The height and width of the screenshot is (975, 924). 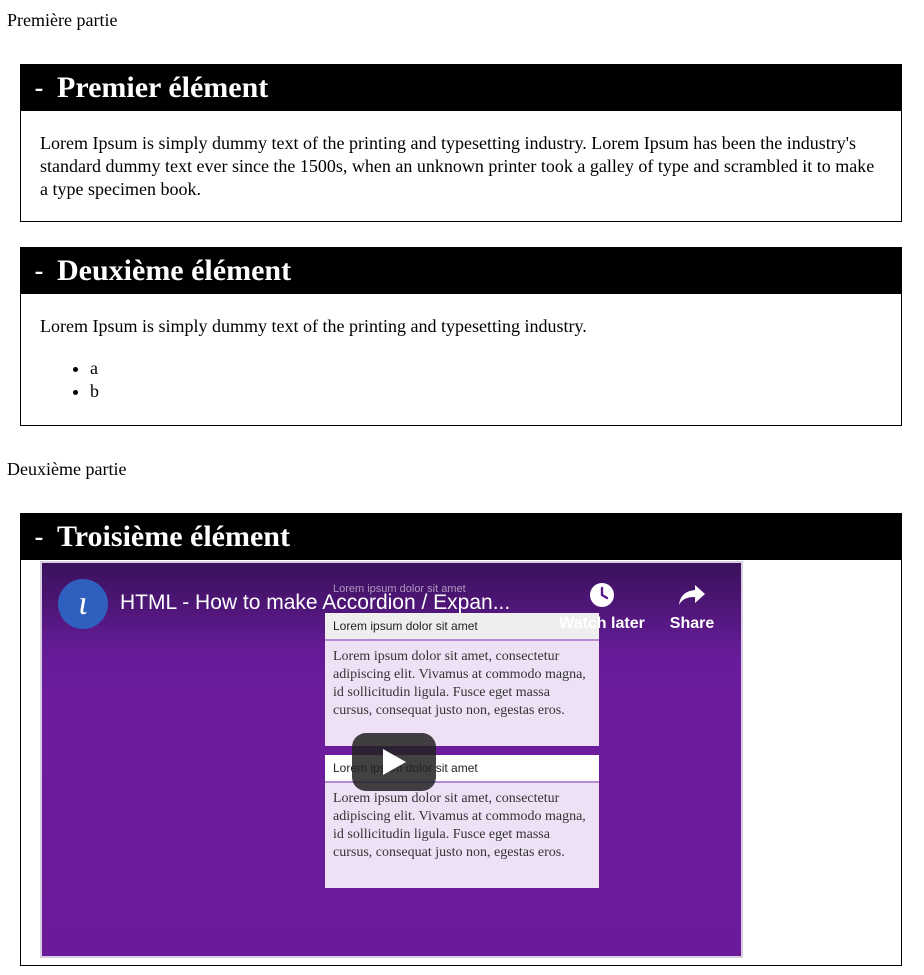 I want to click on list-item: b, so click(x=486, y=391).